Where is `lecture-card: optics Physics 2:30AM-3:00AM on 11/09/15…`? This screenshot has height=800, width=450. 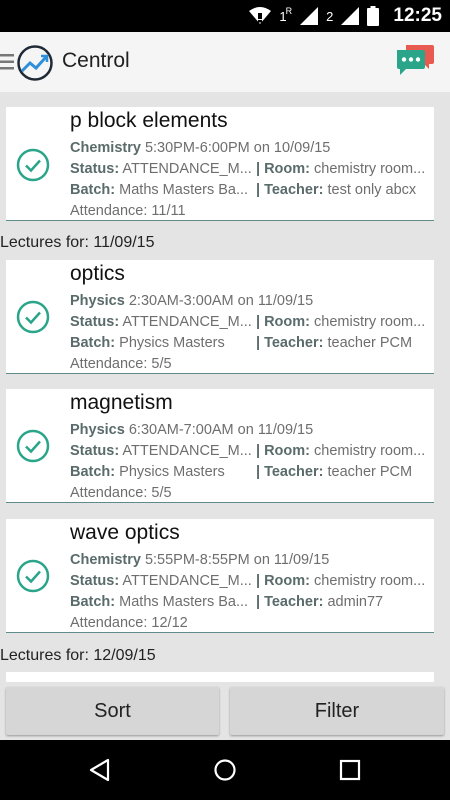 lecture-card: optics Physics 2:30AM-3:00AM on 11/09/15… is located at coordinates (220, 317).